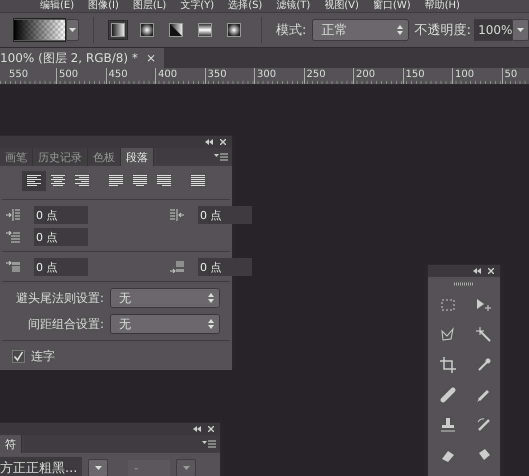  Describe the element at coordinates (442, 6) in the screenshot. I see `menu-item: 帮助(H)` at that location.